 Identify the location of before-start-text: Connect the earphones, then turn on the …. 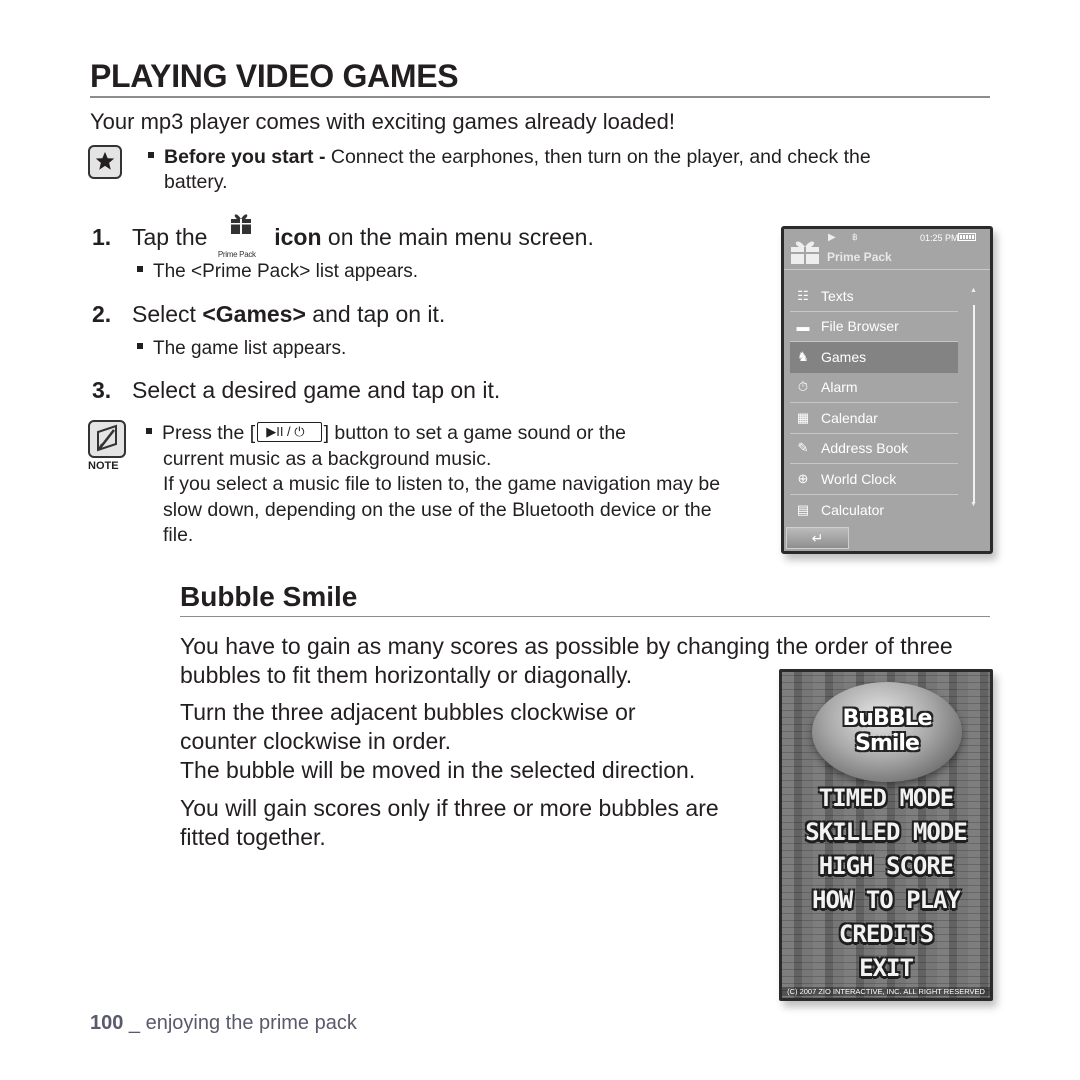
(598, 157).